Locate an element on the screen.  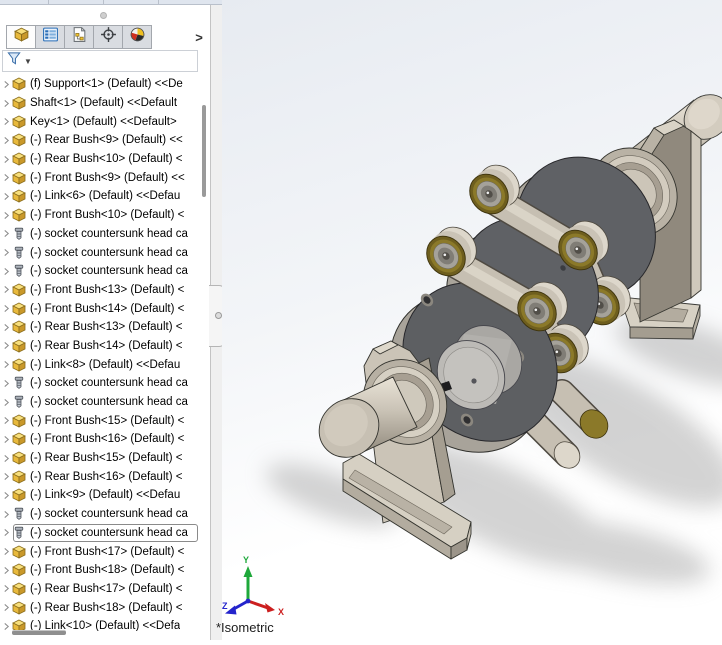
tree-item-label: (-) Link<6> (Default) <<Defau is located at coordinates (105, 196).